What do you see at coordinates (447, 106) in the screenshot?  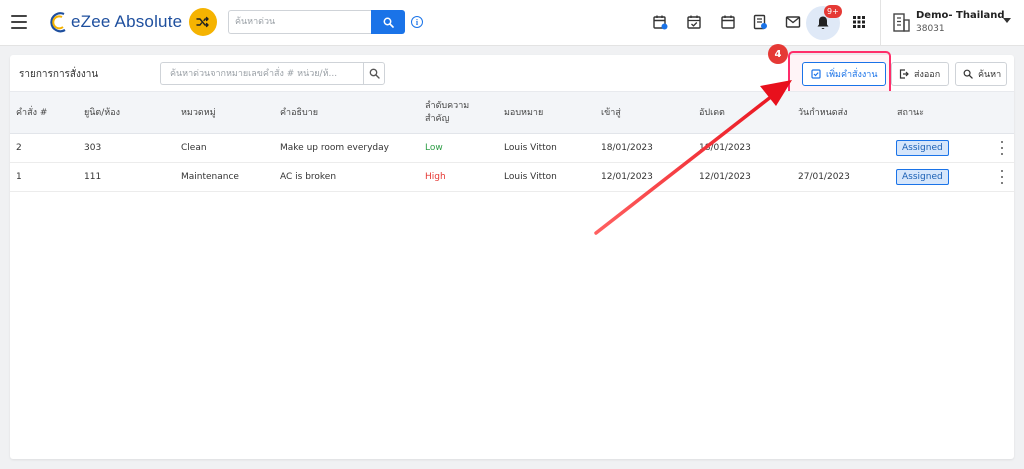 I see `column-header-priority-line1: ลำดับความ` at bounding box center [447, 106].